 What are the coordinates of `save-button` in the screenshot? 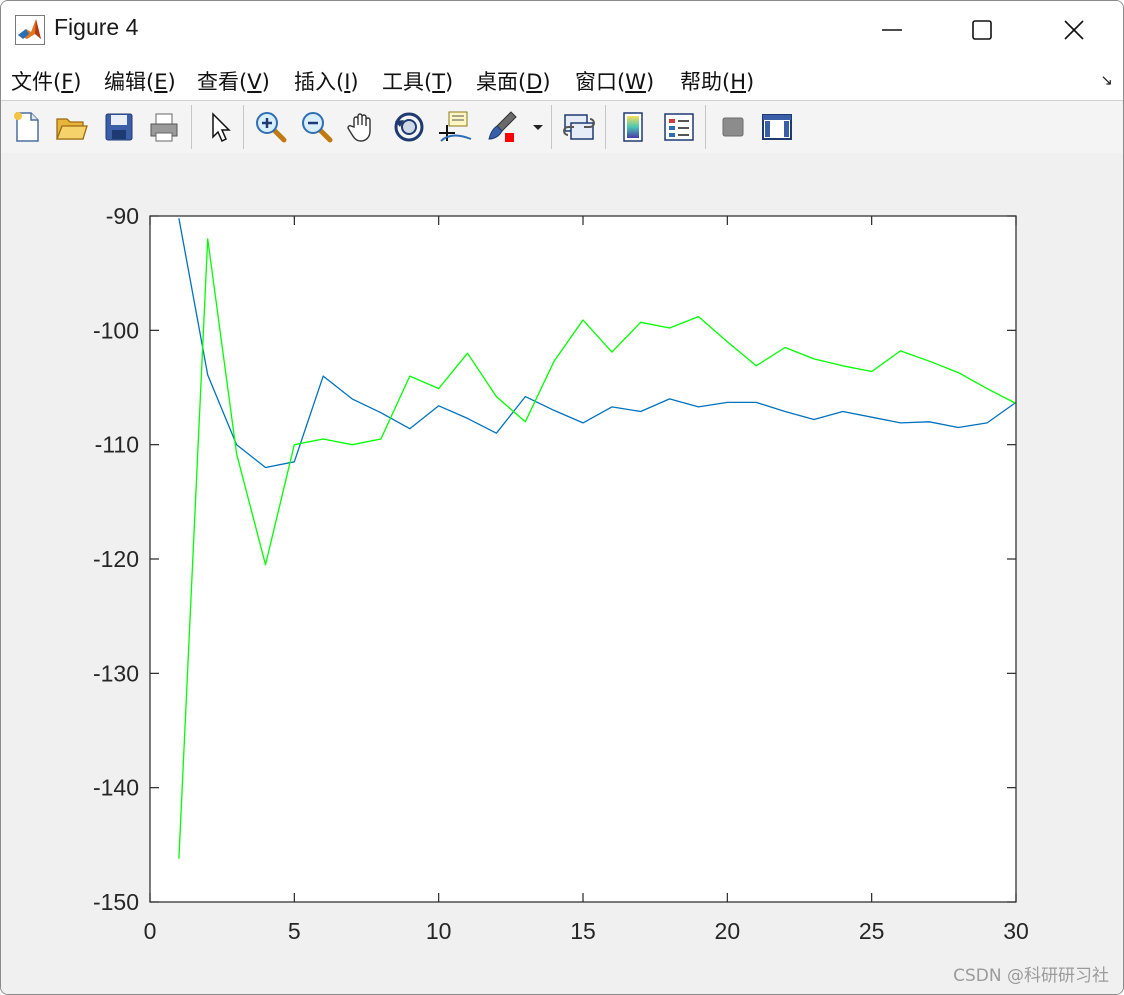 It's located at (119, 127).